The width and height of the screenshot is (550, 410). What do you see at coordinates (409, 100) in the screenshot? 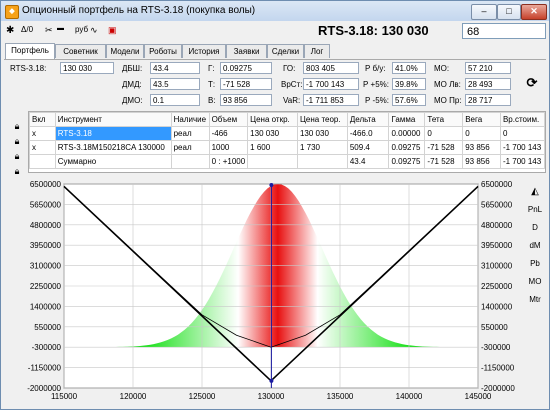
I see `rm5-field: 57.6%` at bounding box center [409, 100].